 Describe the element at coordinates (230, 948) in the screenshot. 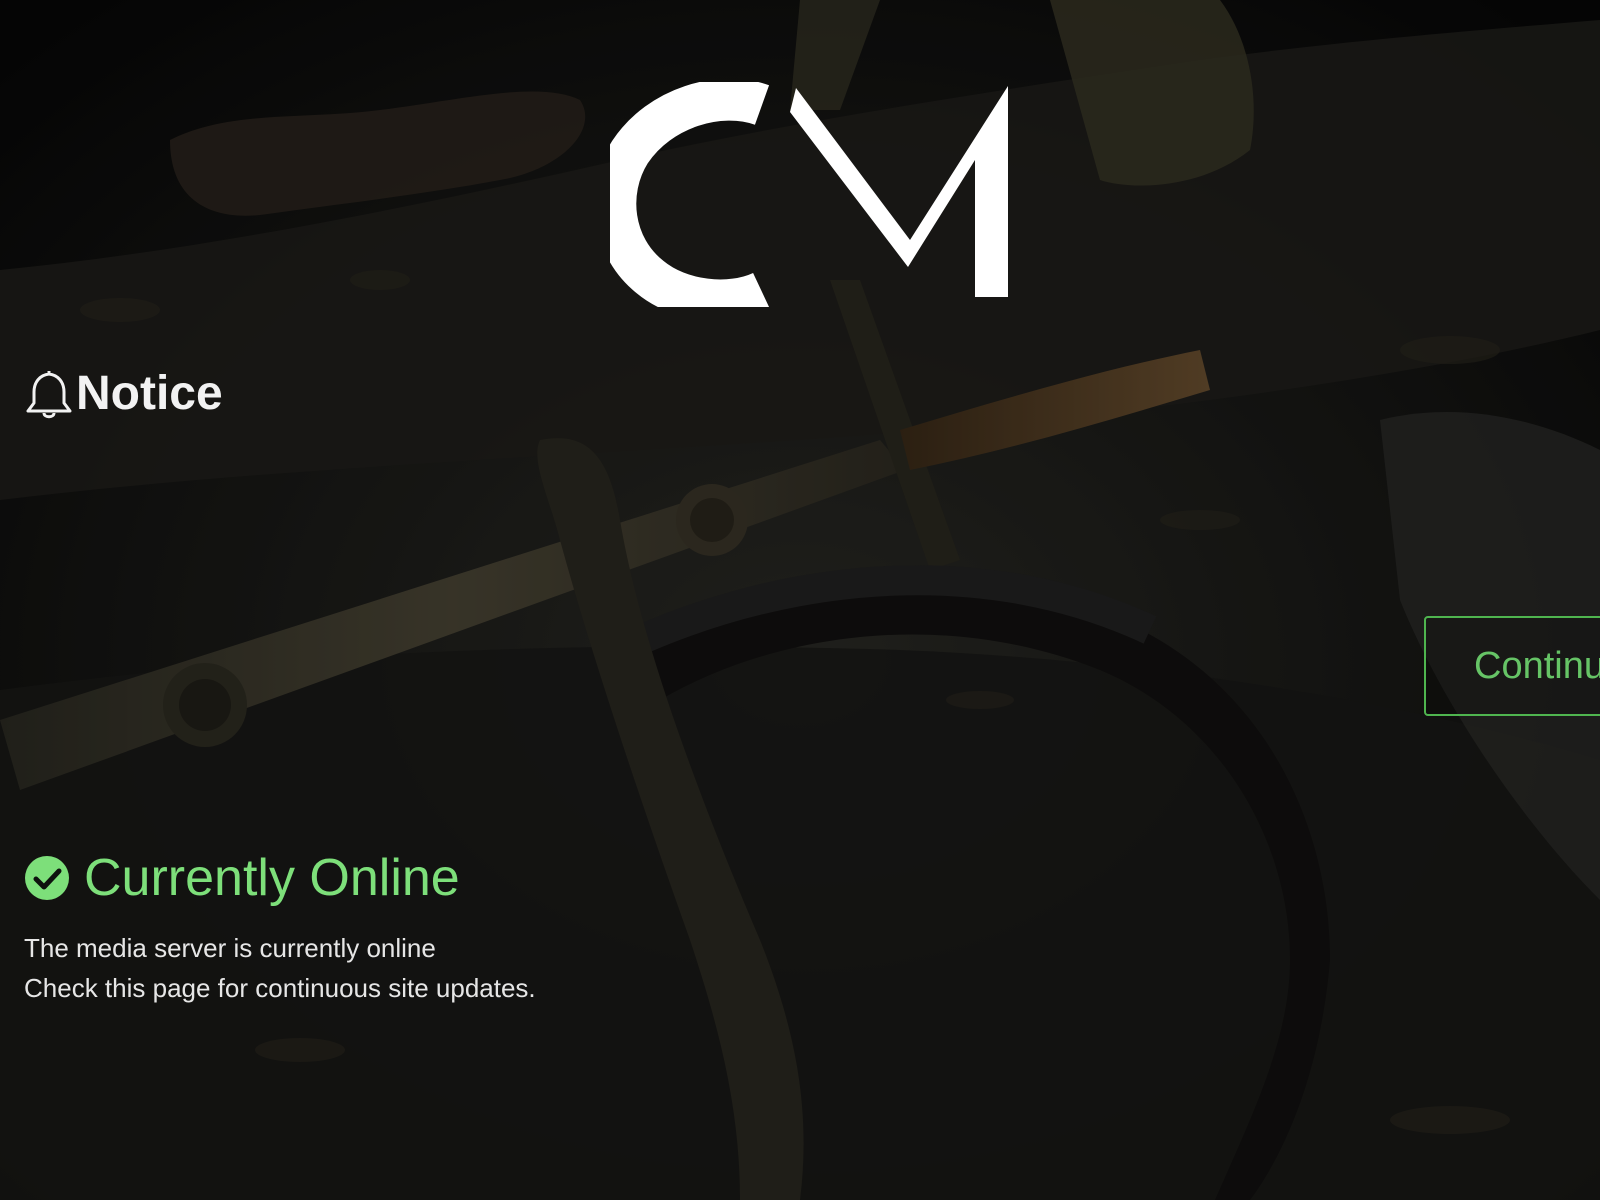

I see `description-line-1: The media server is currently online` at that location.